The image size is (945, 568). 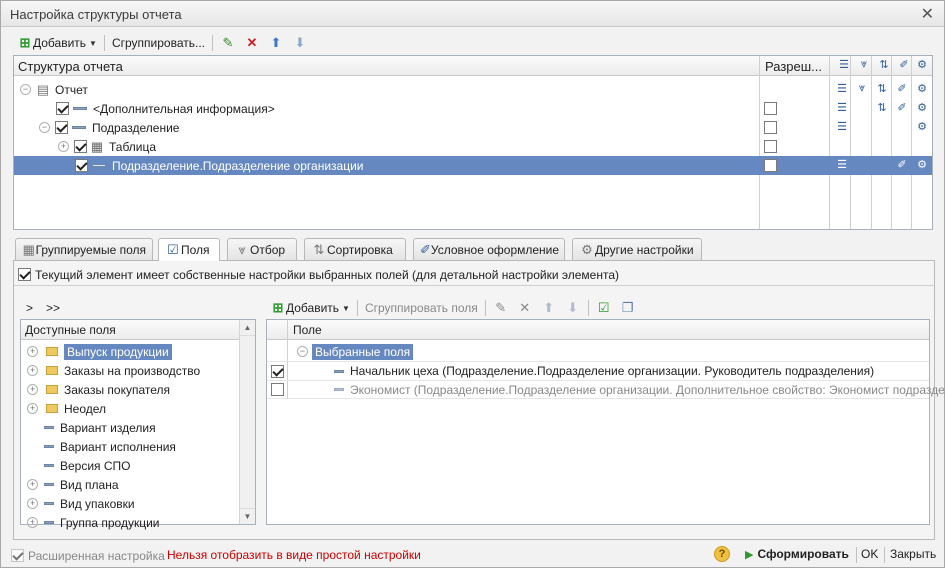 I want to click on tab-other-settings: ⚙ Другие настройки, so click(x=637, y=249).